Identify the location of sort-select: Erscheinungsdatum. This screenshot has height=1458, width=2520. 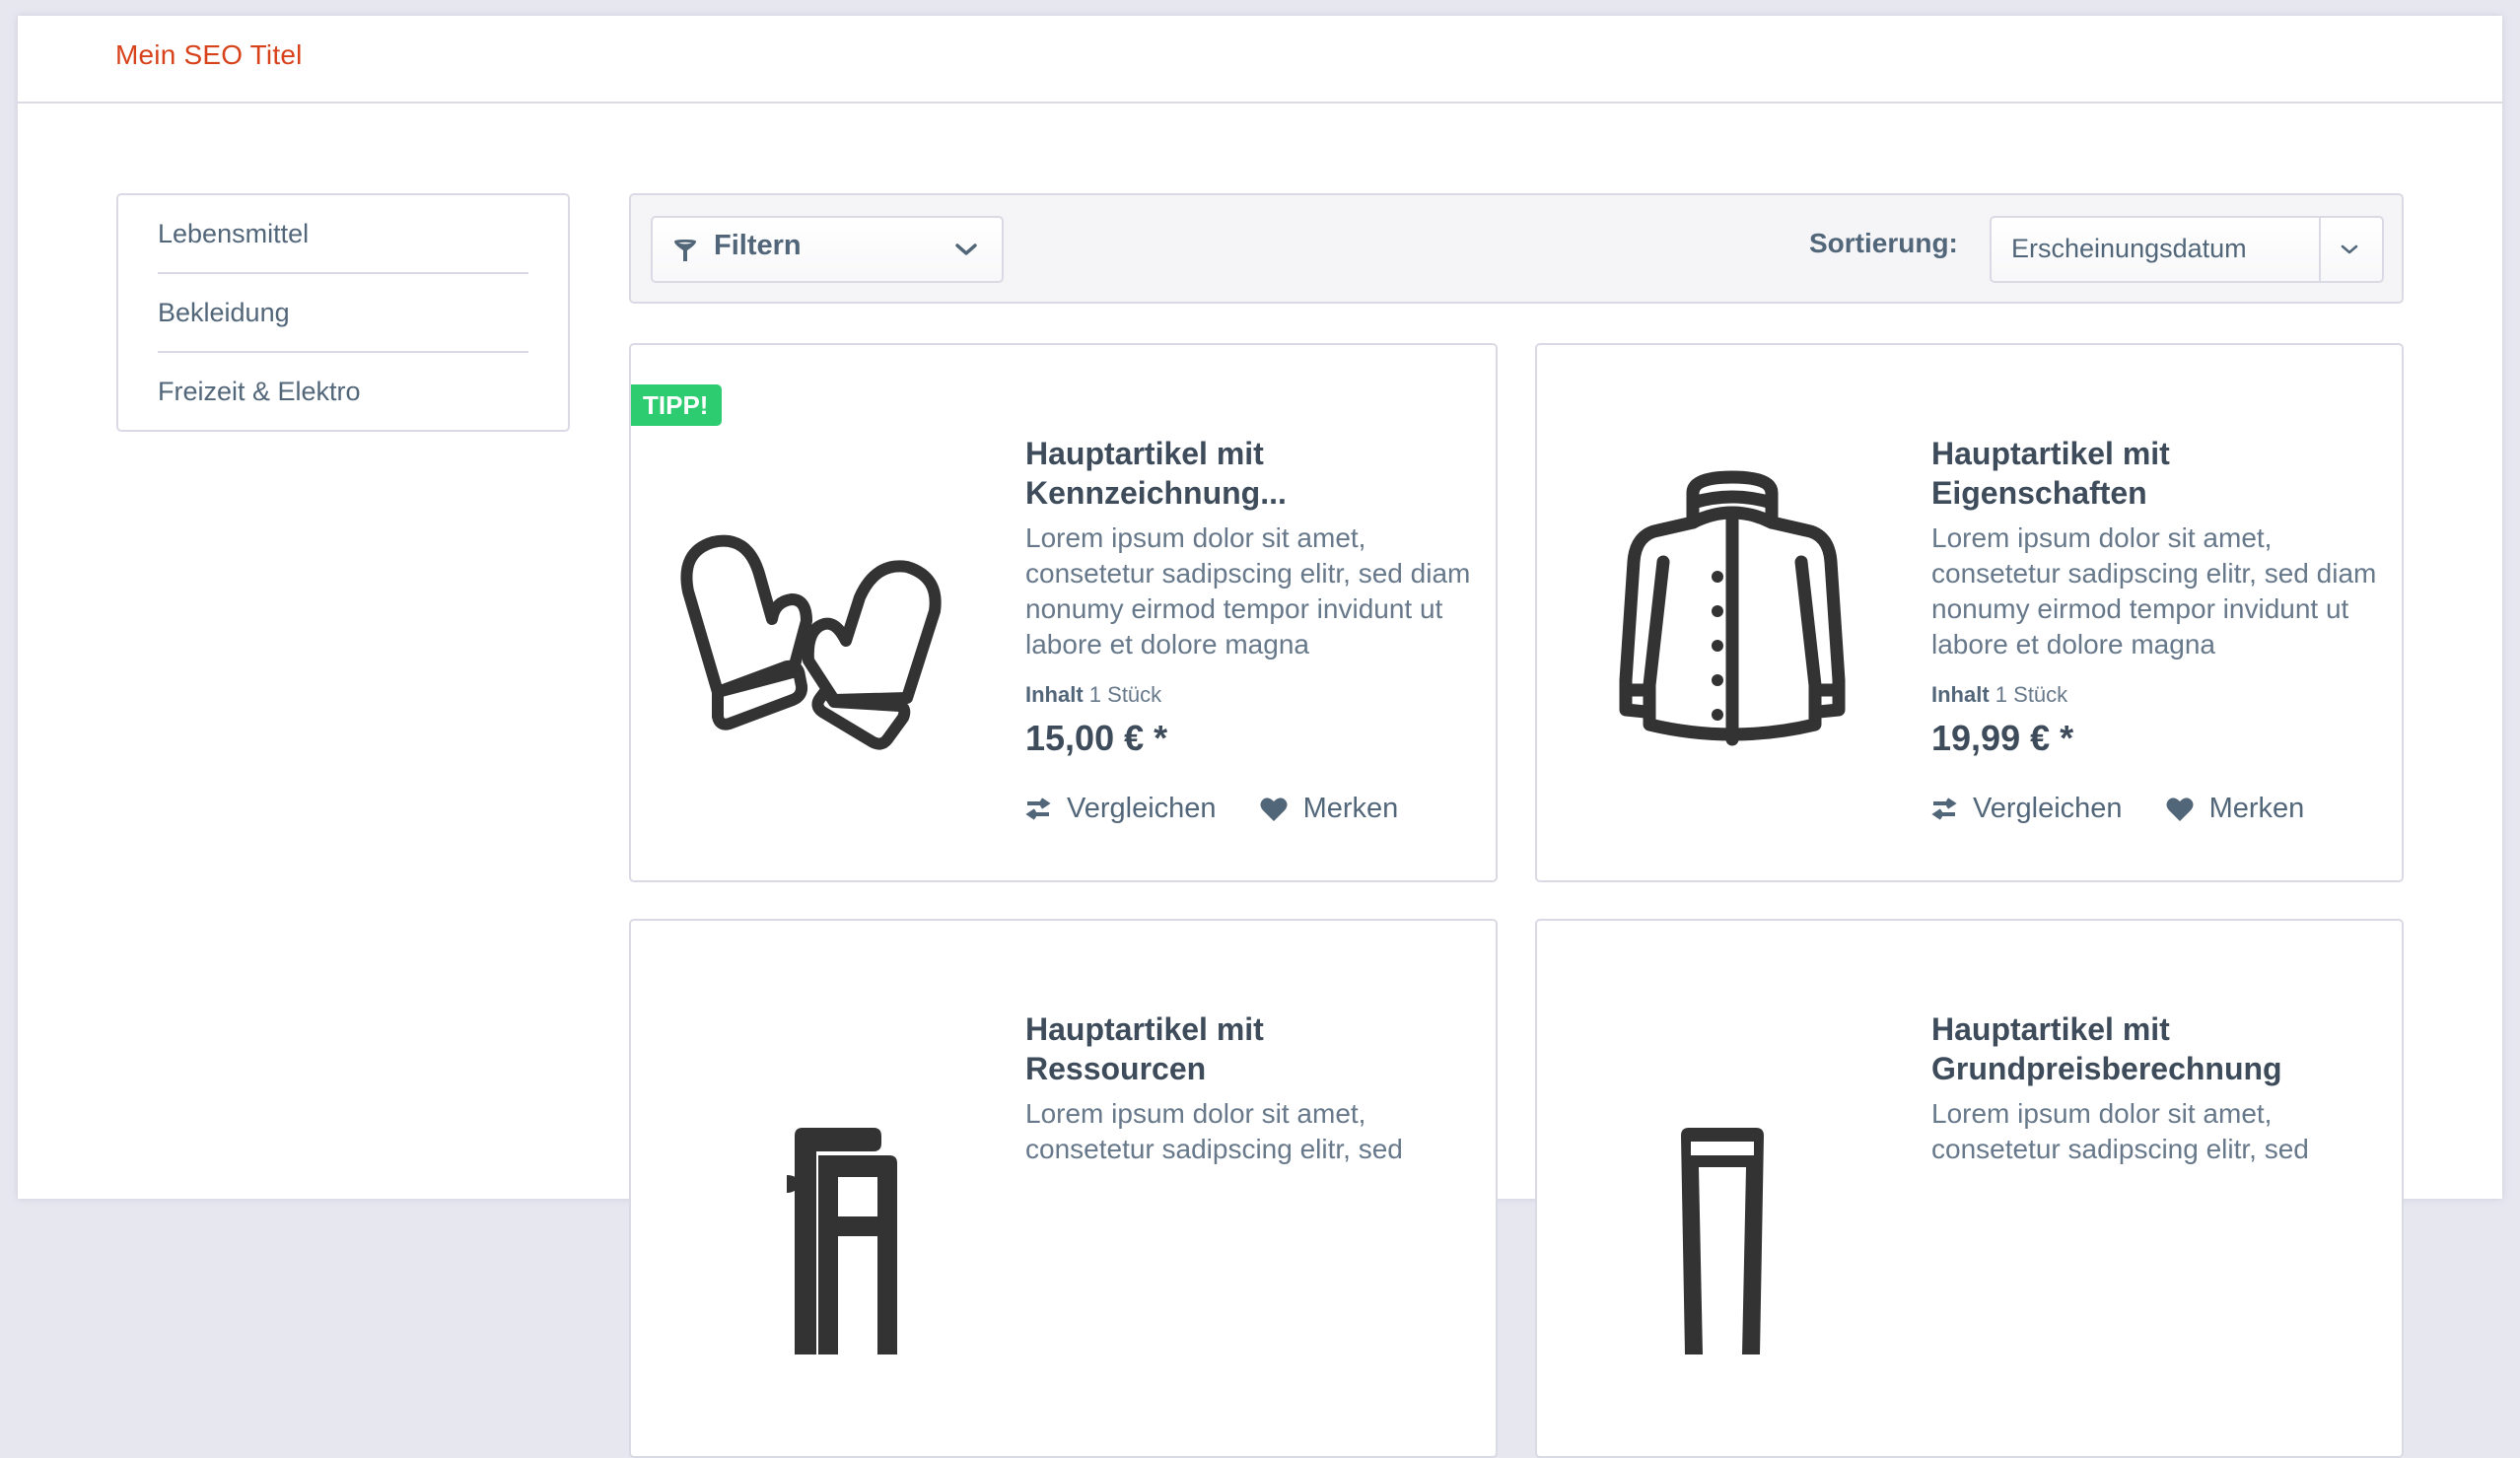
(2187, 249).